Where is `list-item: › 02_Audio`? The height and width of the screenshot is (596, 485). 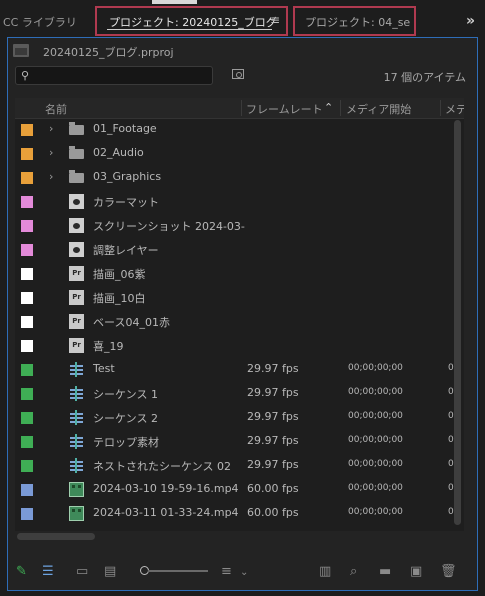
list-item: › 02_Audio is located at coordinates (239, 154).